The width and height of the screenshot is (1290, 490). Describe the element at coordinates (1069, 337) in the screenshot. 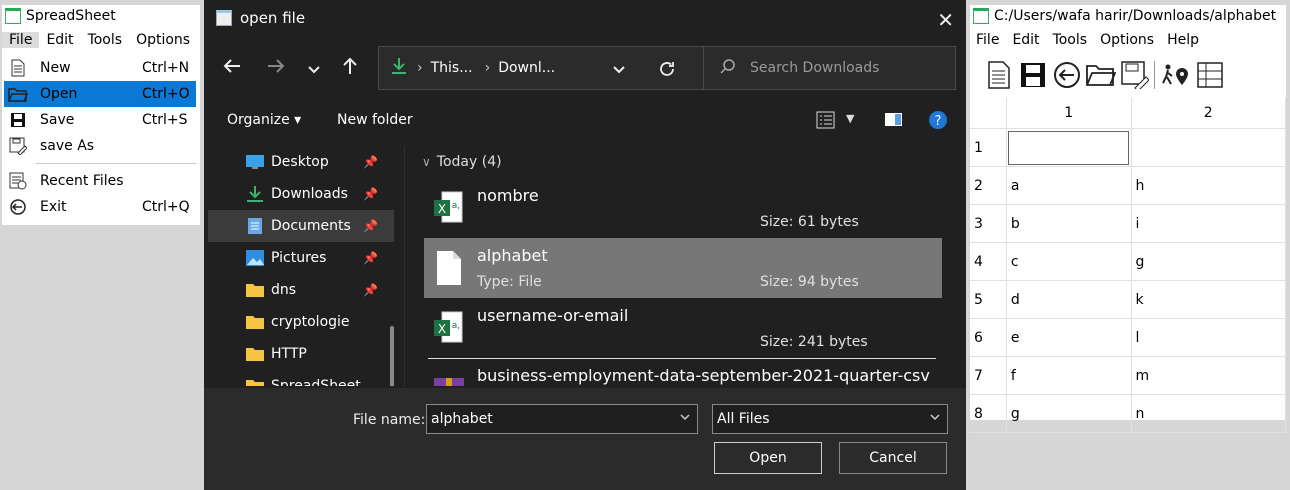

I see `grid-cell: e` at that location.